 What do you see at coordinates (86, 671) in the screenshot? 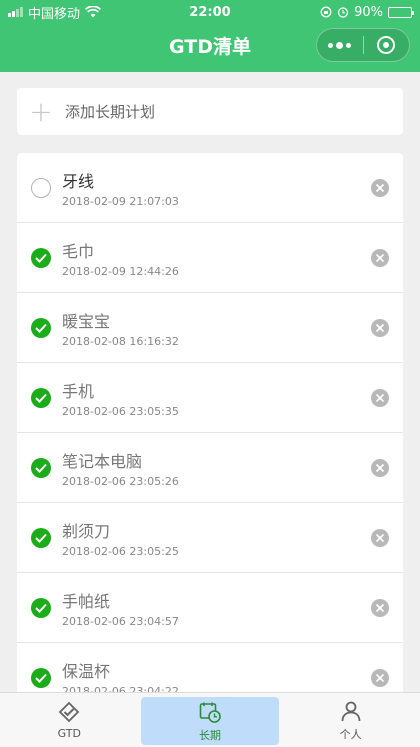
I see `item-title: 保温杯` at bounding box center [86, 671].